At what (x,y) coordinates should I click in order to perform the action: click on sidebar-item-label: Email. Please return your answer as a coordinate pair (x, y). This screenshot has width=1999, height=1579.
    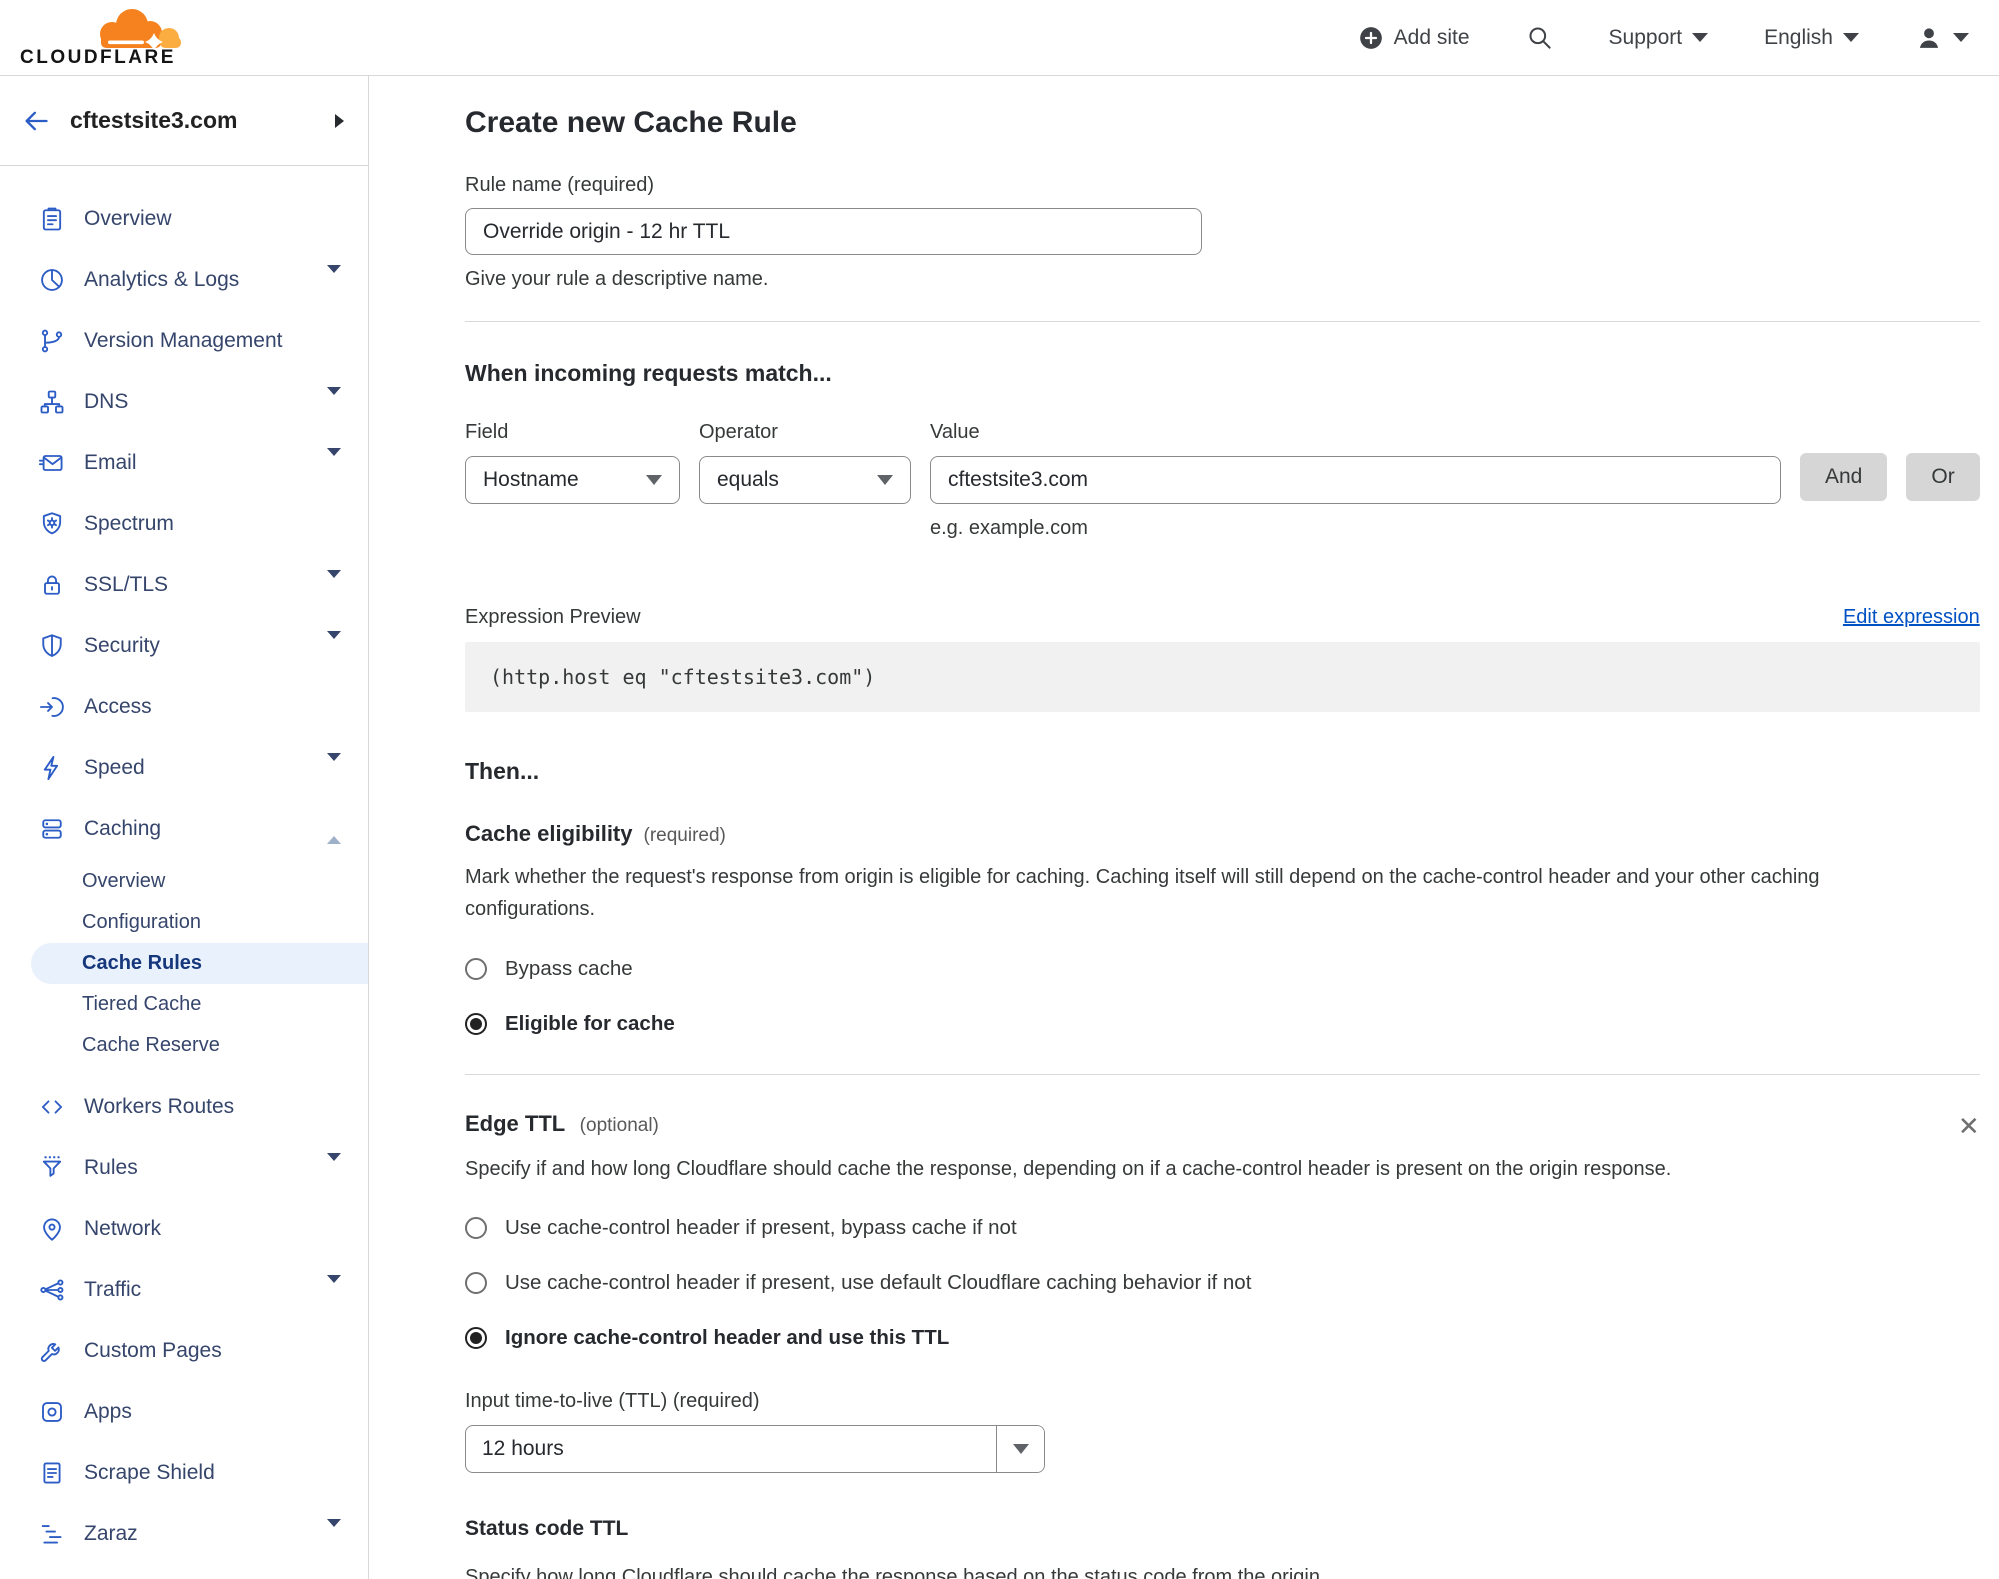
    Looking at the image, I should click on (110, 462).